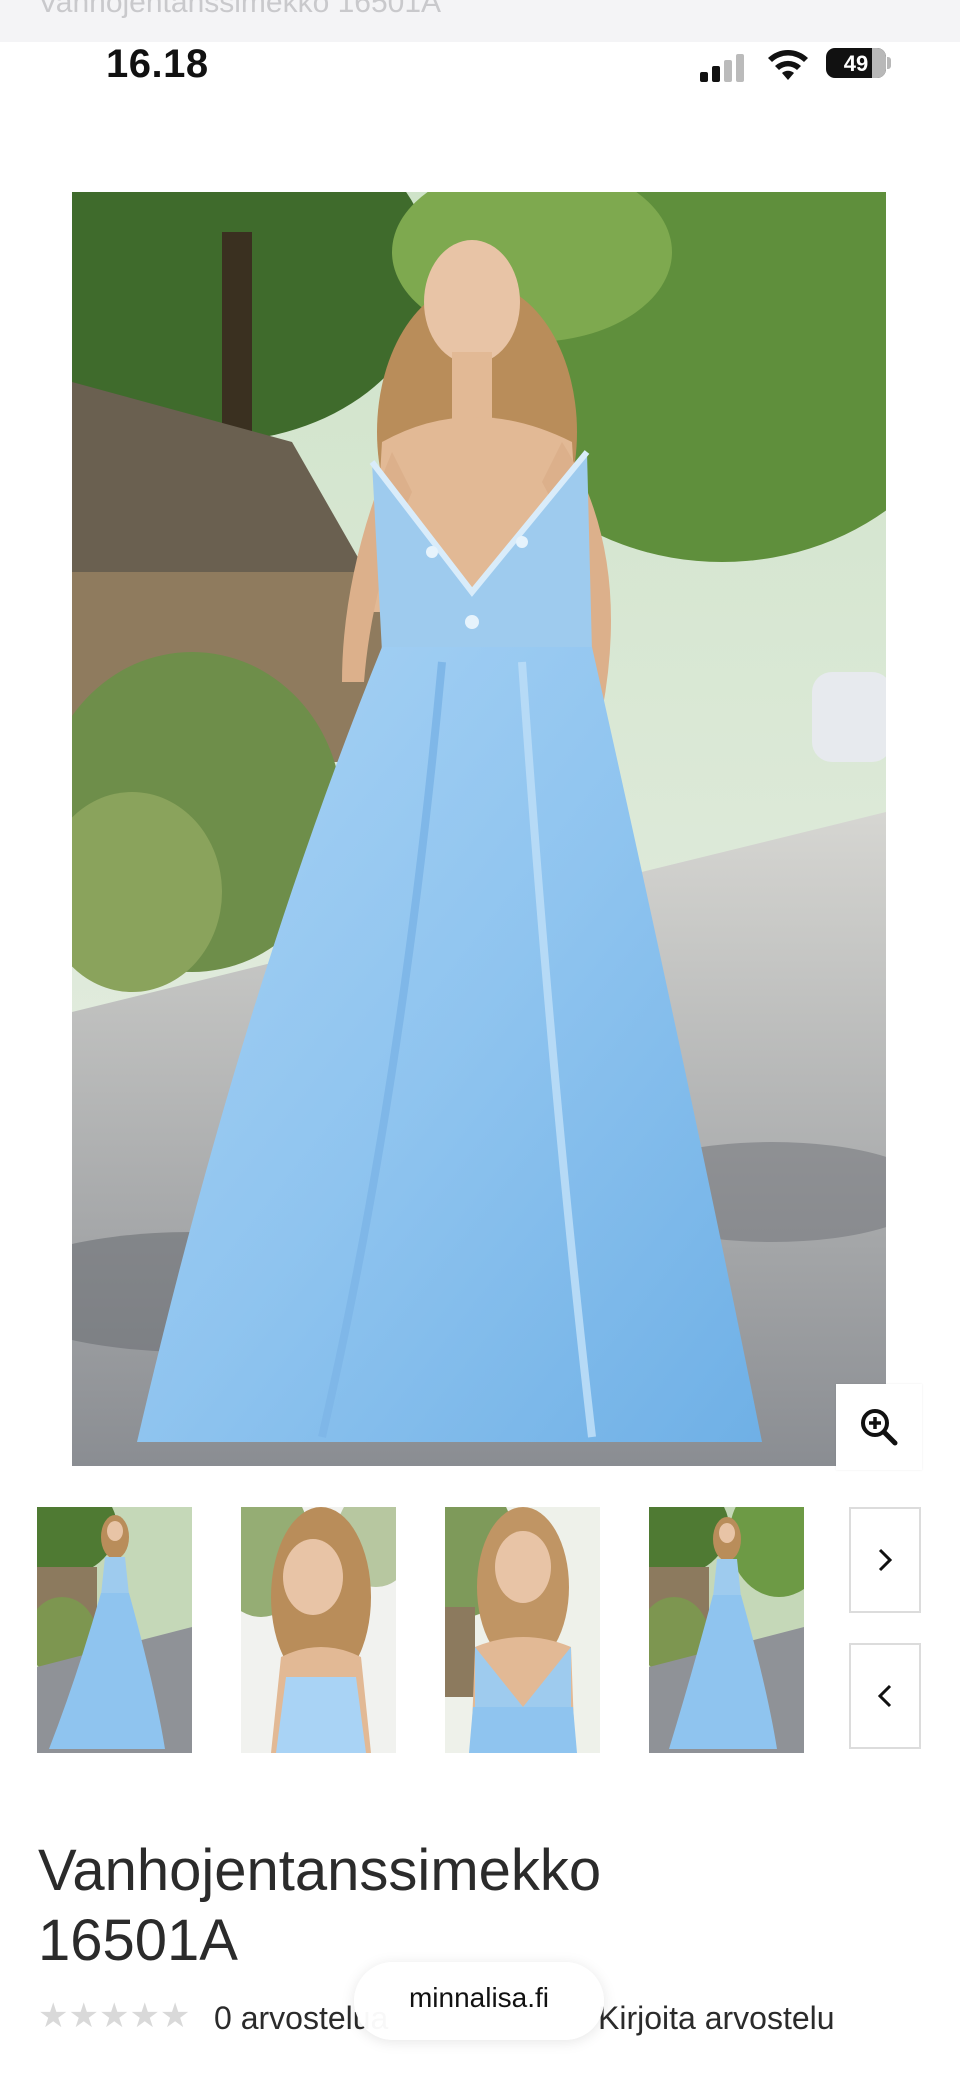 The image size is (960, 2078). I want to click on url-text: minnalisa.fi, so click(479, 1997).